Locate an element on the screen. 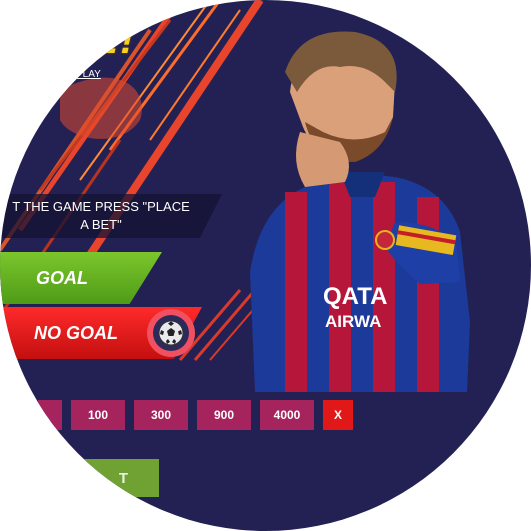 This screenshot has width=531, height=531. chip-900-button: 900 is located at coordinates (224, 415).